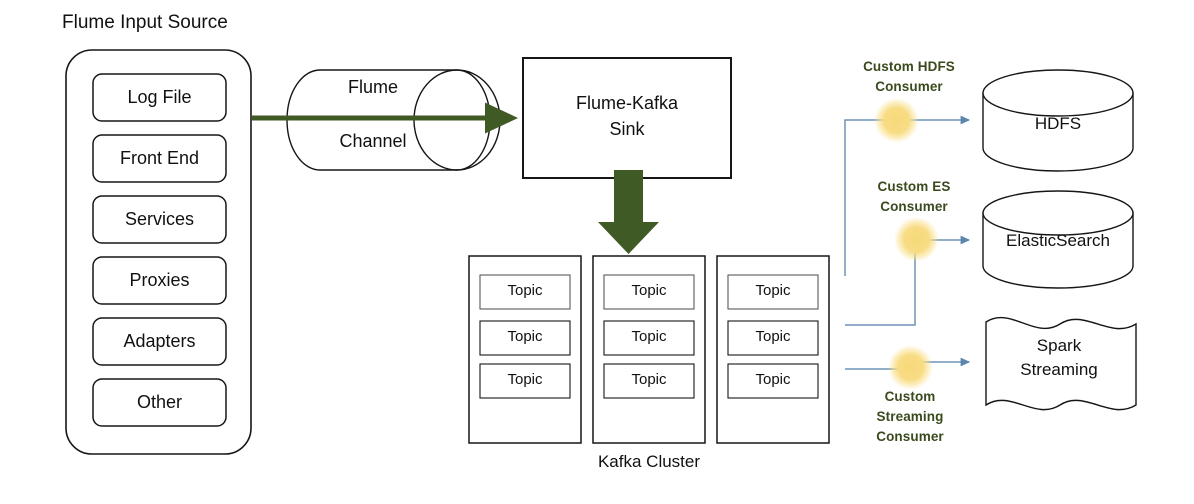  What do you see at coordinates (159, 341) in the screenshot?
I see `source-label-adapters: Adapters` at bounding box center [159, 341].